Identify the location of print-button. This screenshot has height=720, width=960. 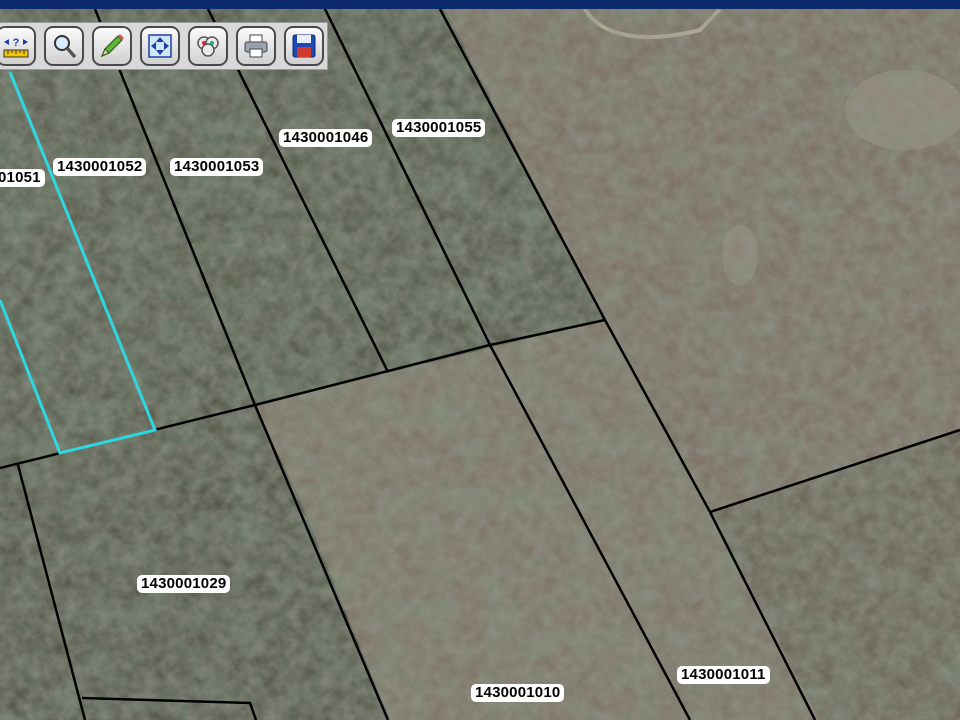
(256, 46).